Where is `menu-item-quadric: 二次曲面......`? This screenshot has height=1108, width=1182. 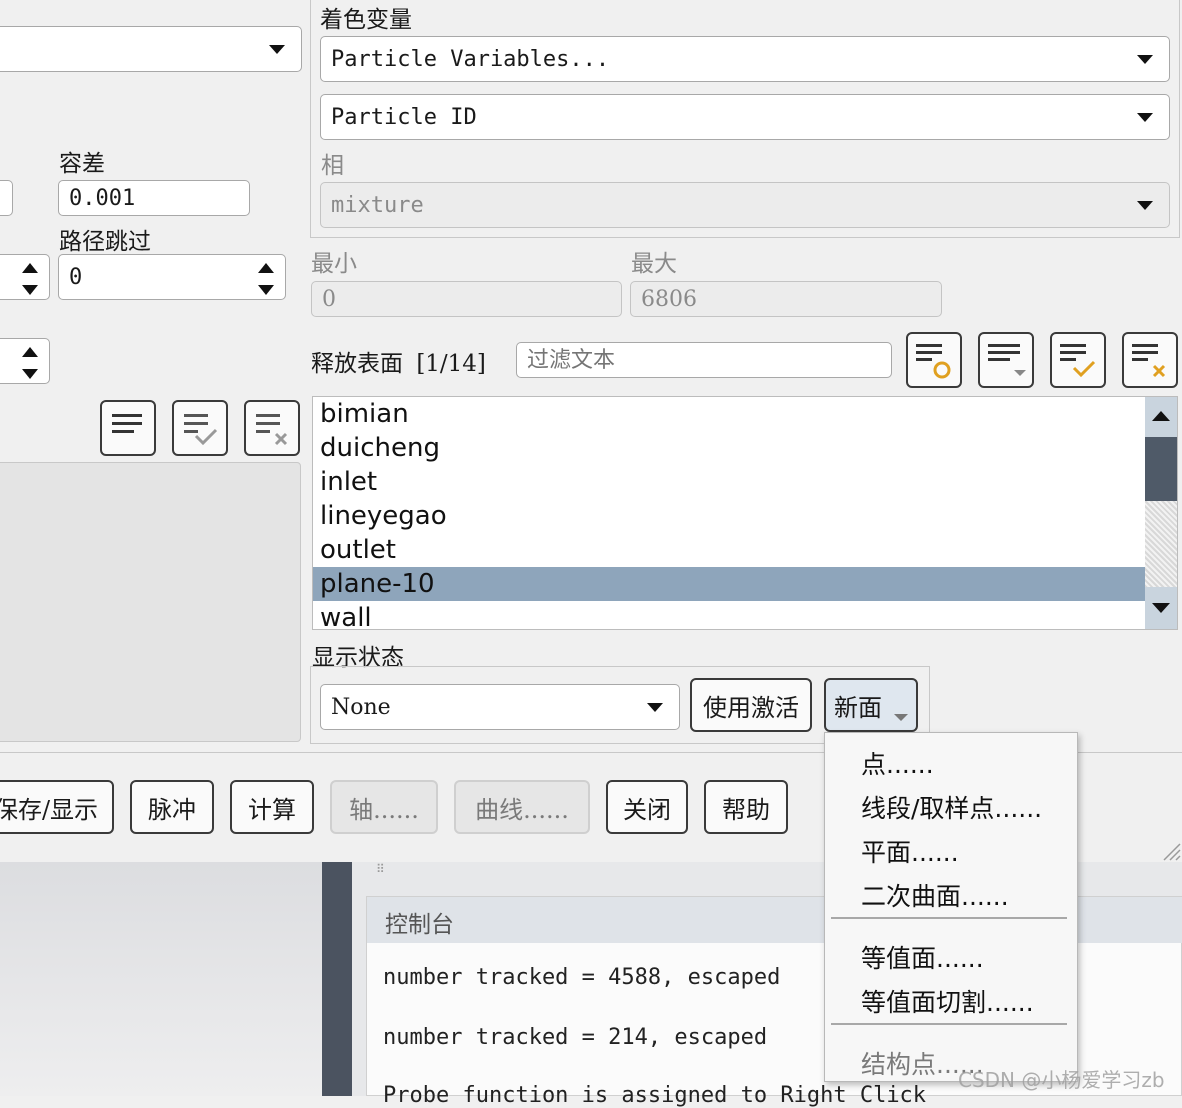 menu-item-quadric: 二次曲面...... is located at coordinates (935, 895).